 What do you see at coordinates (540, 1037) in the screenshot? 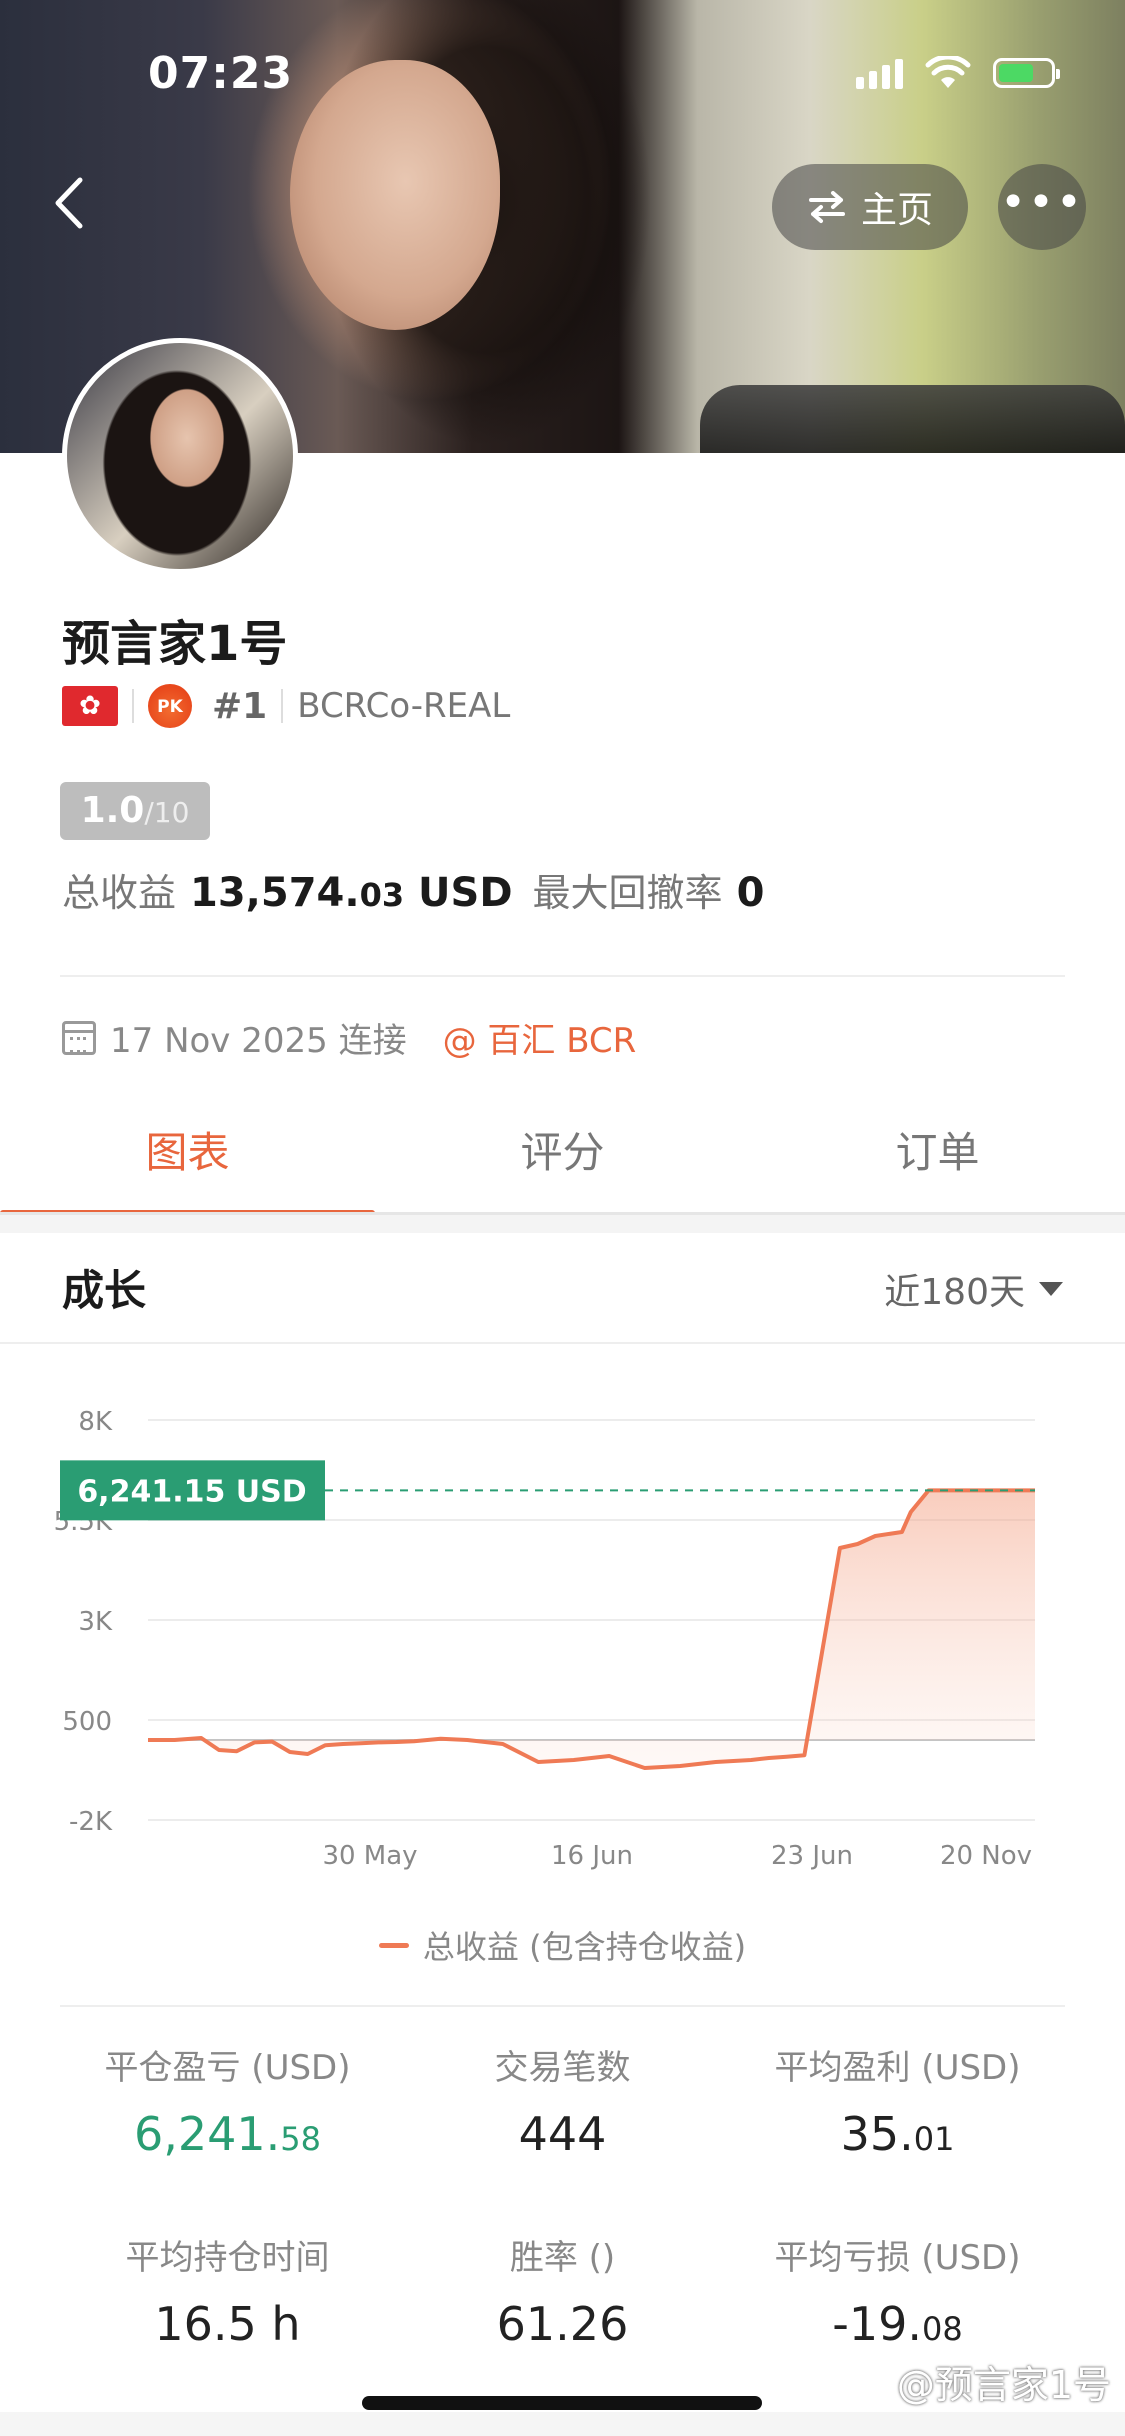
I see `broker-link: @ 百汇 BCR` at bounding box center [540, 1037].